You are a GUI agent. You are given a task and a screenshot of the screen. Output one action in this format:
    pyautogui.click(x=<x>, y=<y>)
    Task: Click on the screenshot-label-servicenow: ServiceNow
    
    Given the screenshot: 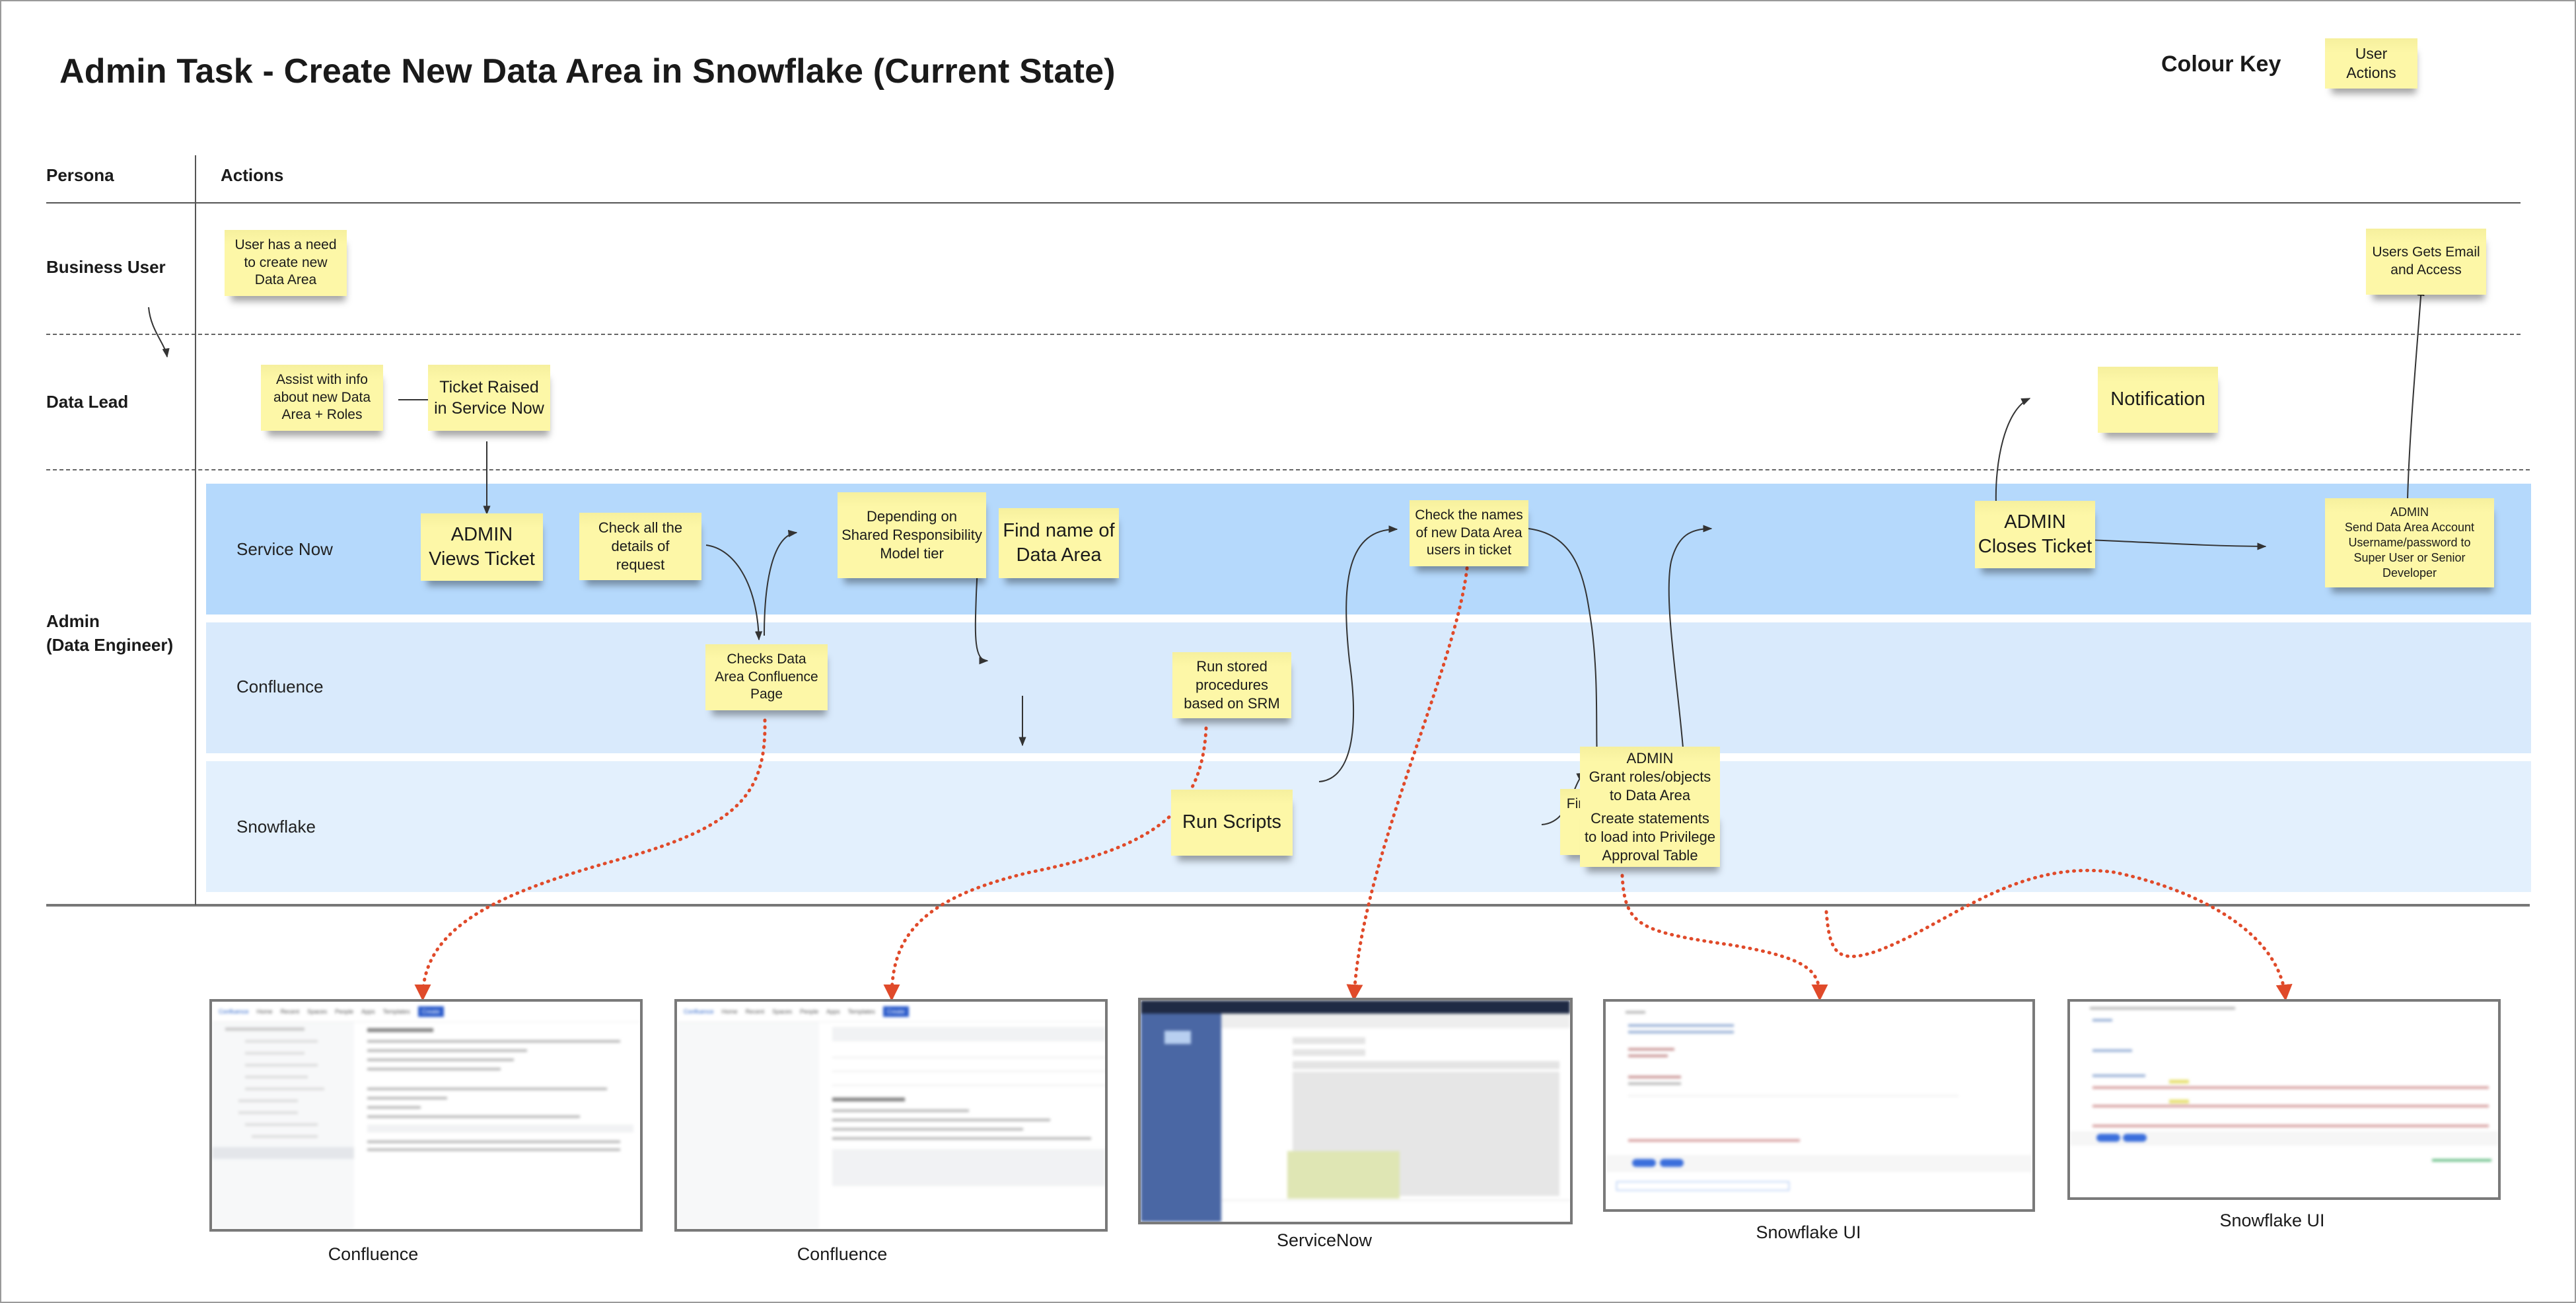 What is the action you would take?
    pyautogui.click(x=1324, y=1240)
    